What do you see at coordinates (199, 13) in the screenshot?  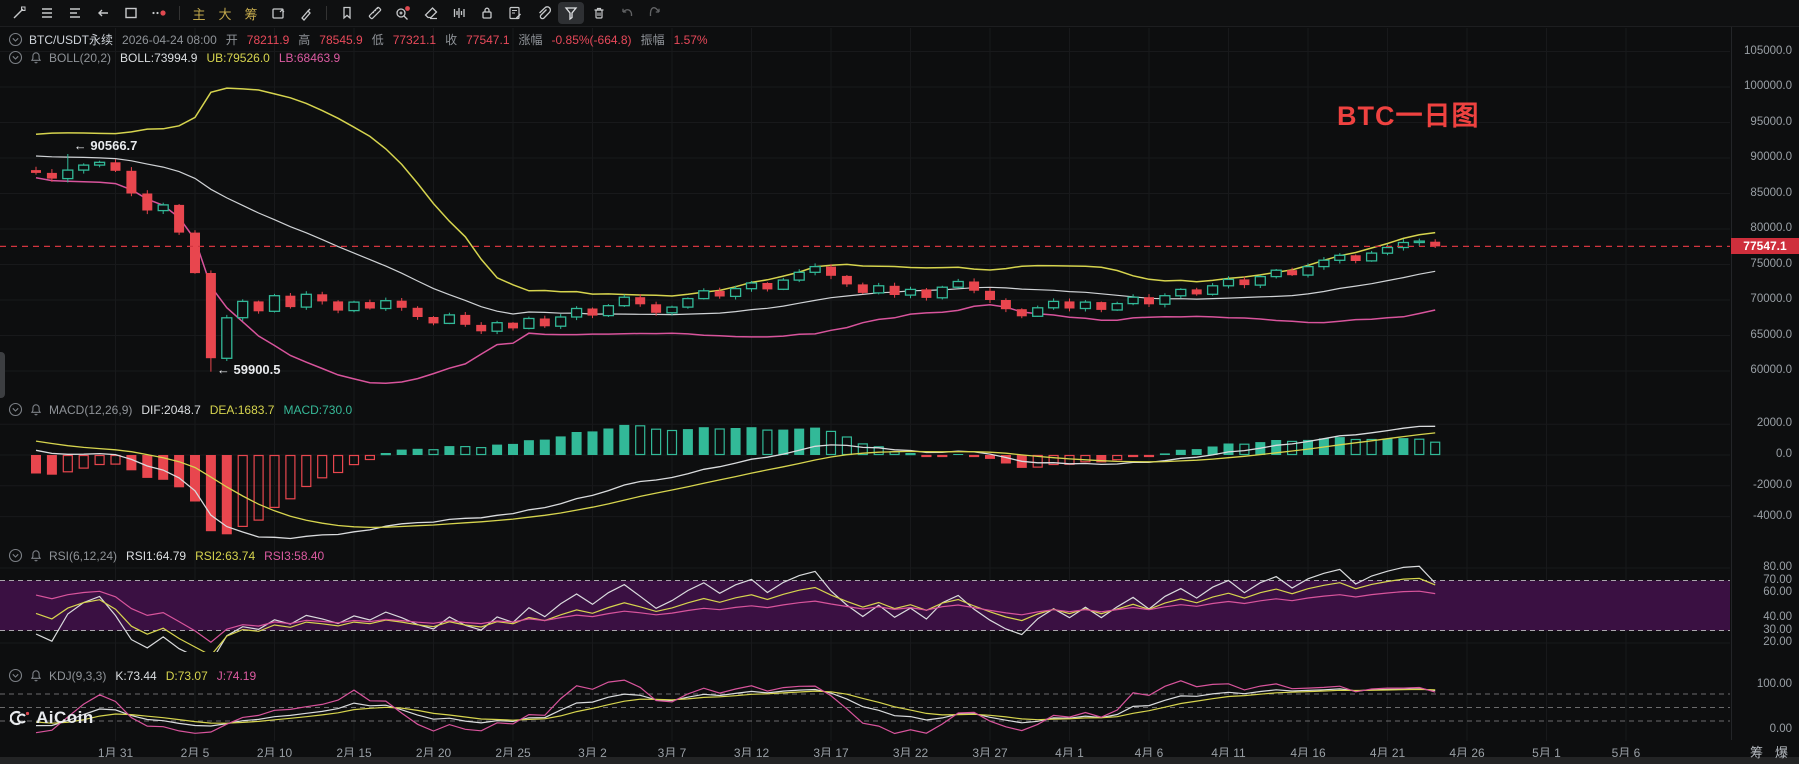 I see `mode-main-button: 主` at bounding box center [199, 13].